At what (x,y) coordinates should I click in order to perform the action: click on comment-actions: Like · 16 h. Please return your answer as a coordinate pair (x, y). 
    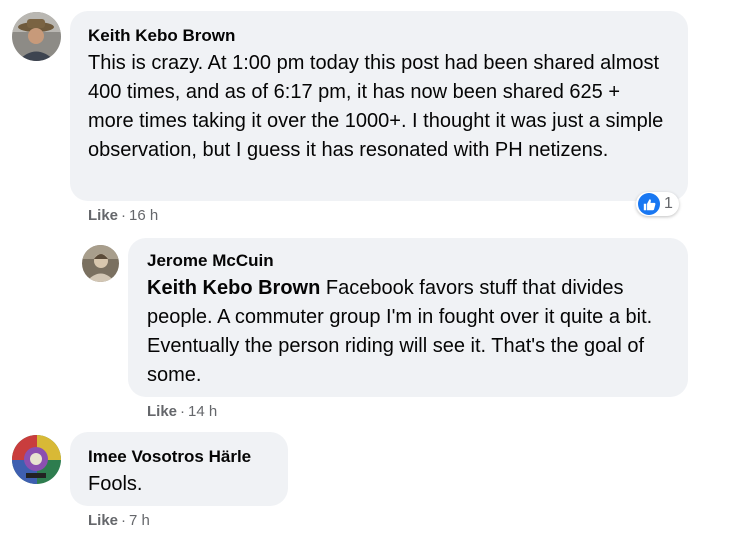
    Looking at the image, I should click on (123, 215).